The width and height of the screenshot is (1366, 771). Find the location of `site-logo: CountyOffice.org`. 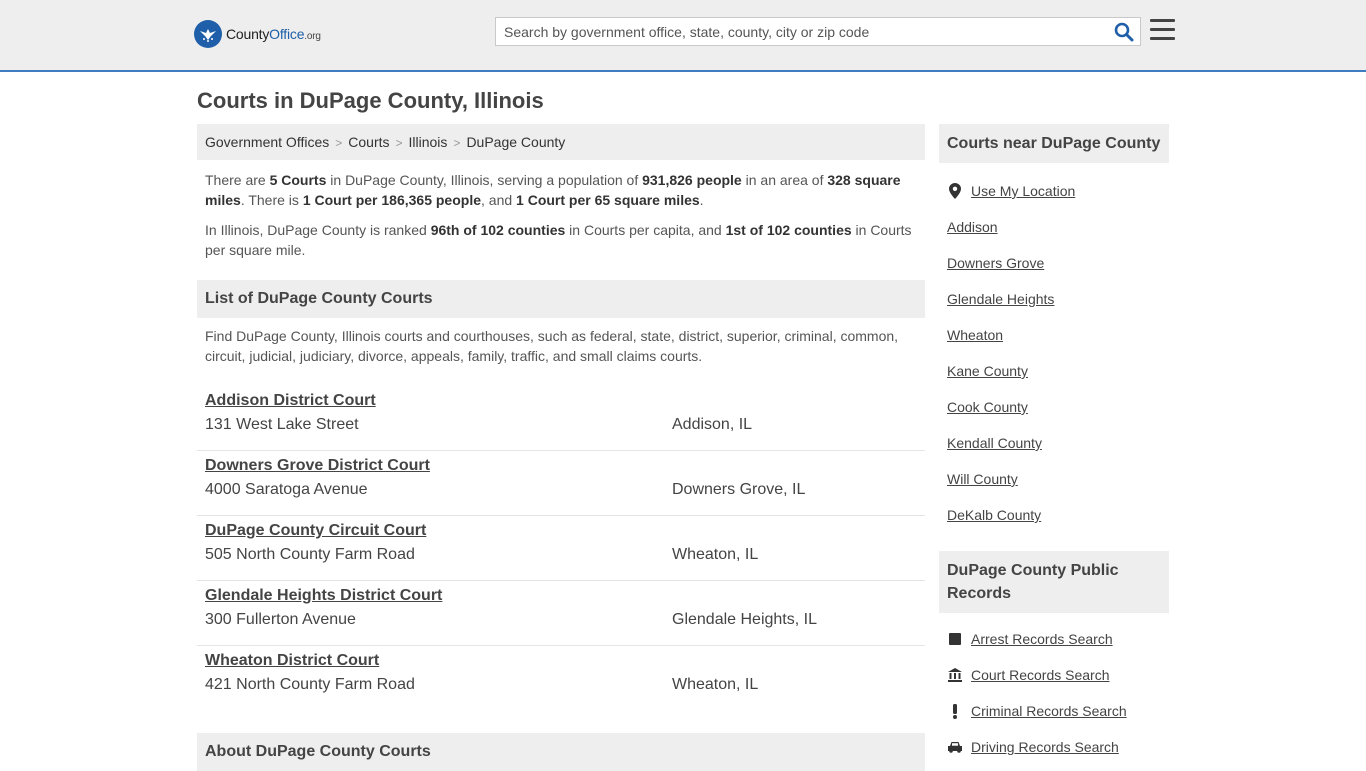

site-logo: CountyOffice.org is located at coordinates (257, 34).